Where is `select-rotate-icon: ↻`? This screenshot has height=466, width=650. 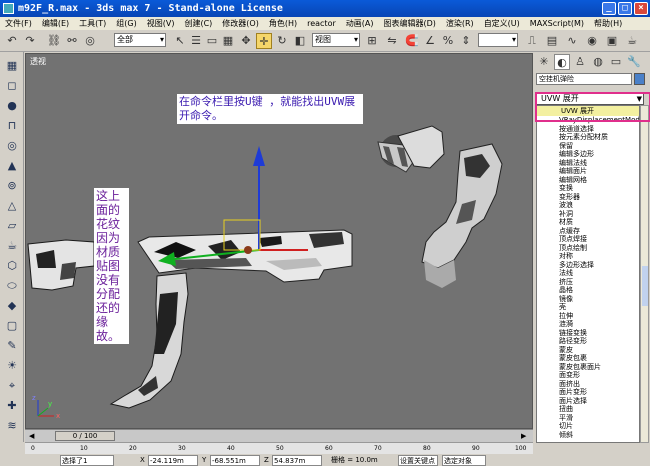
select-rotate-icon: ↻ is located at coordinates (282, 41).